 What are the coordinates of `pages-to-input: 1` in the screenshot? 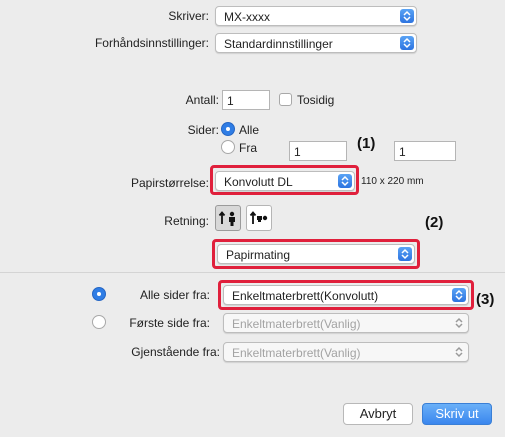 It's located at (425, 151).